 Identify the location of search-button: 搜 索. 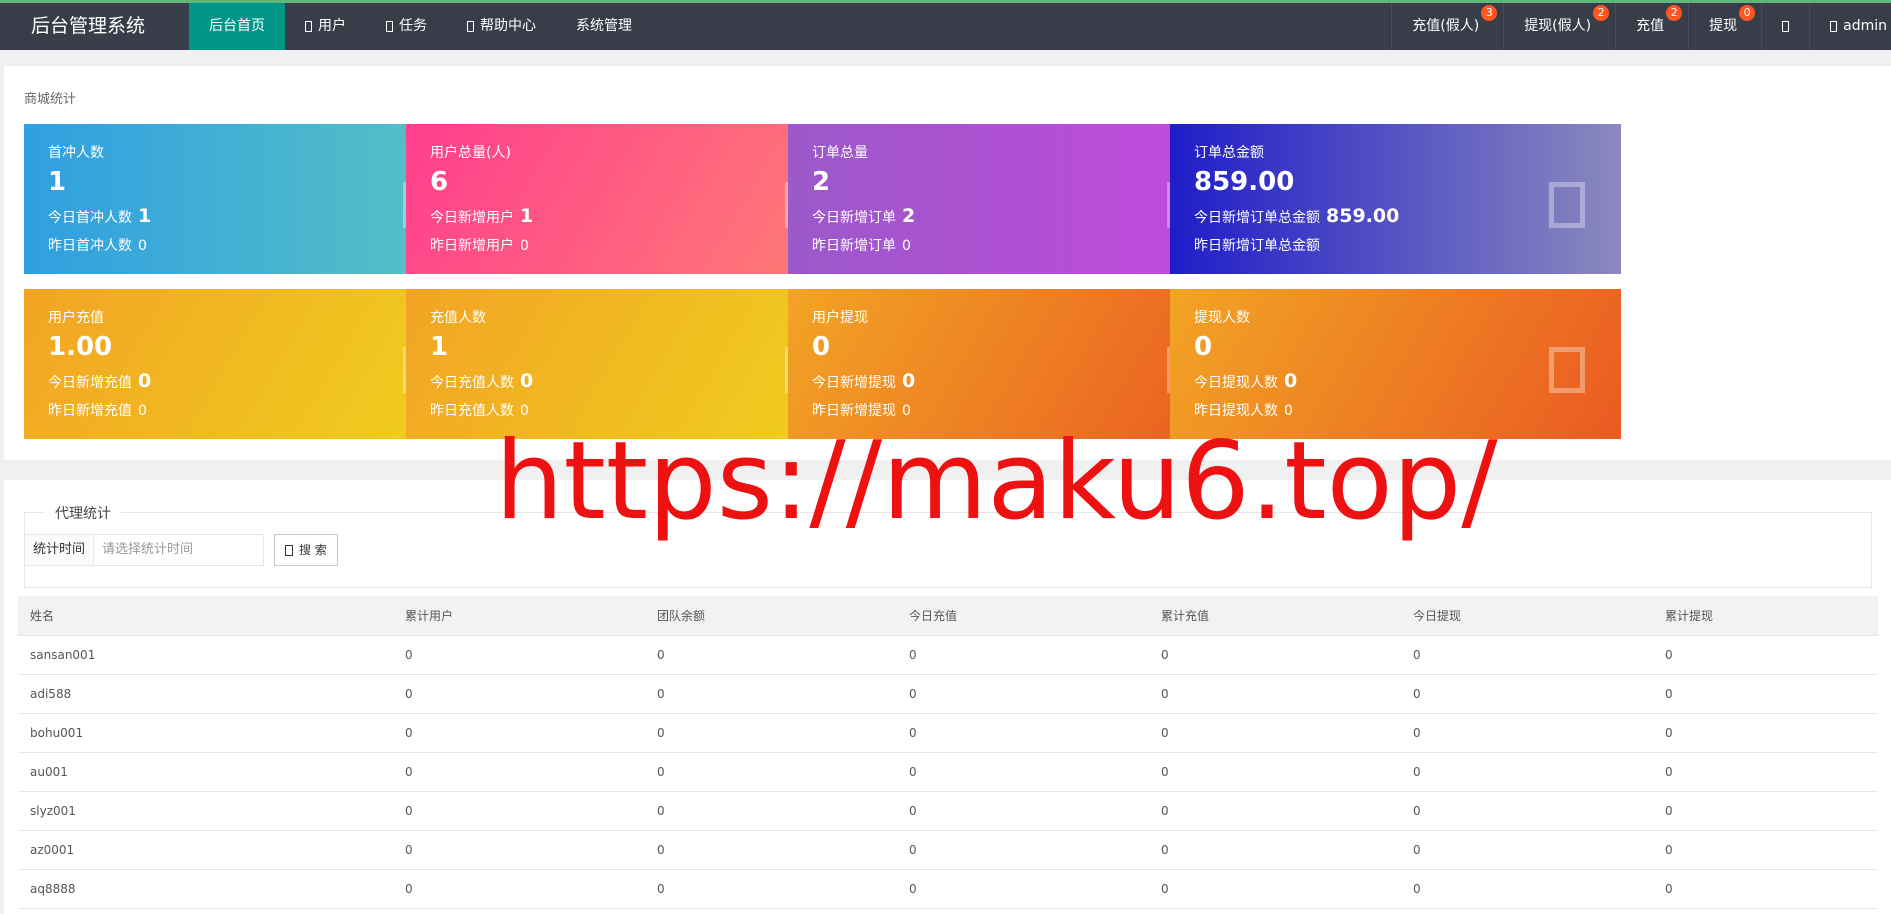
(306, 550).